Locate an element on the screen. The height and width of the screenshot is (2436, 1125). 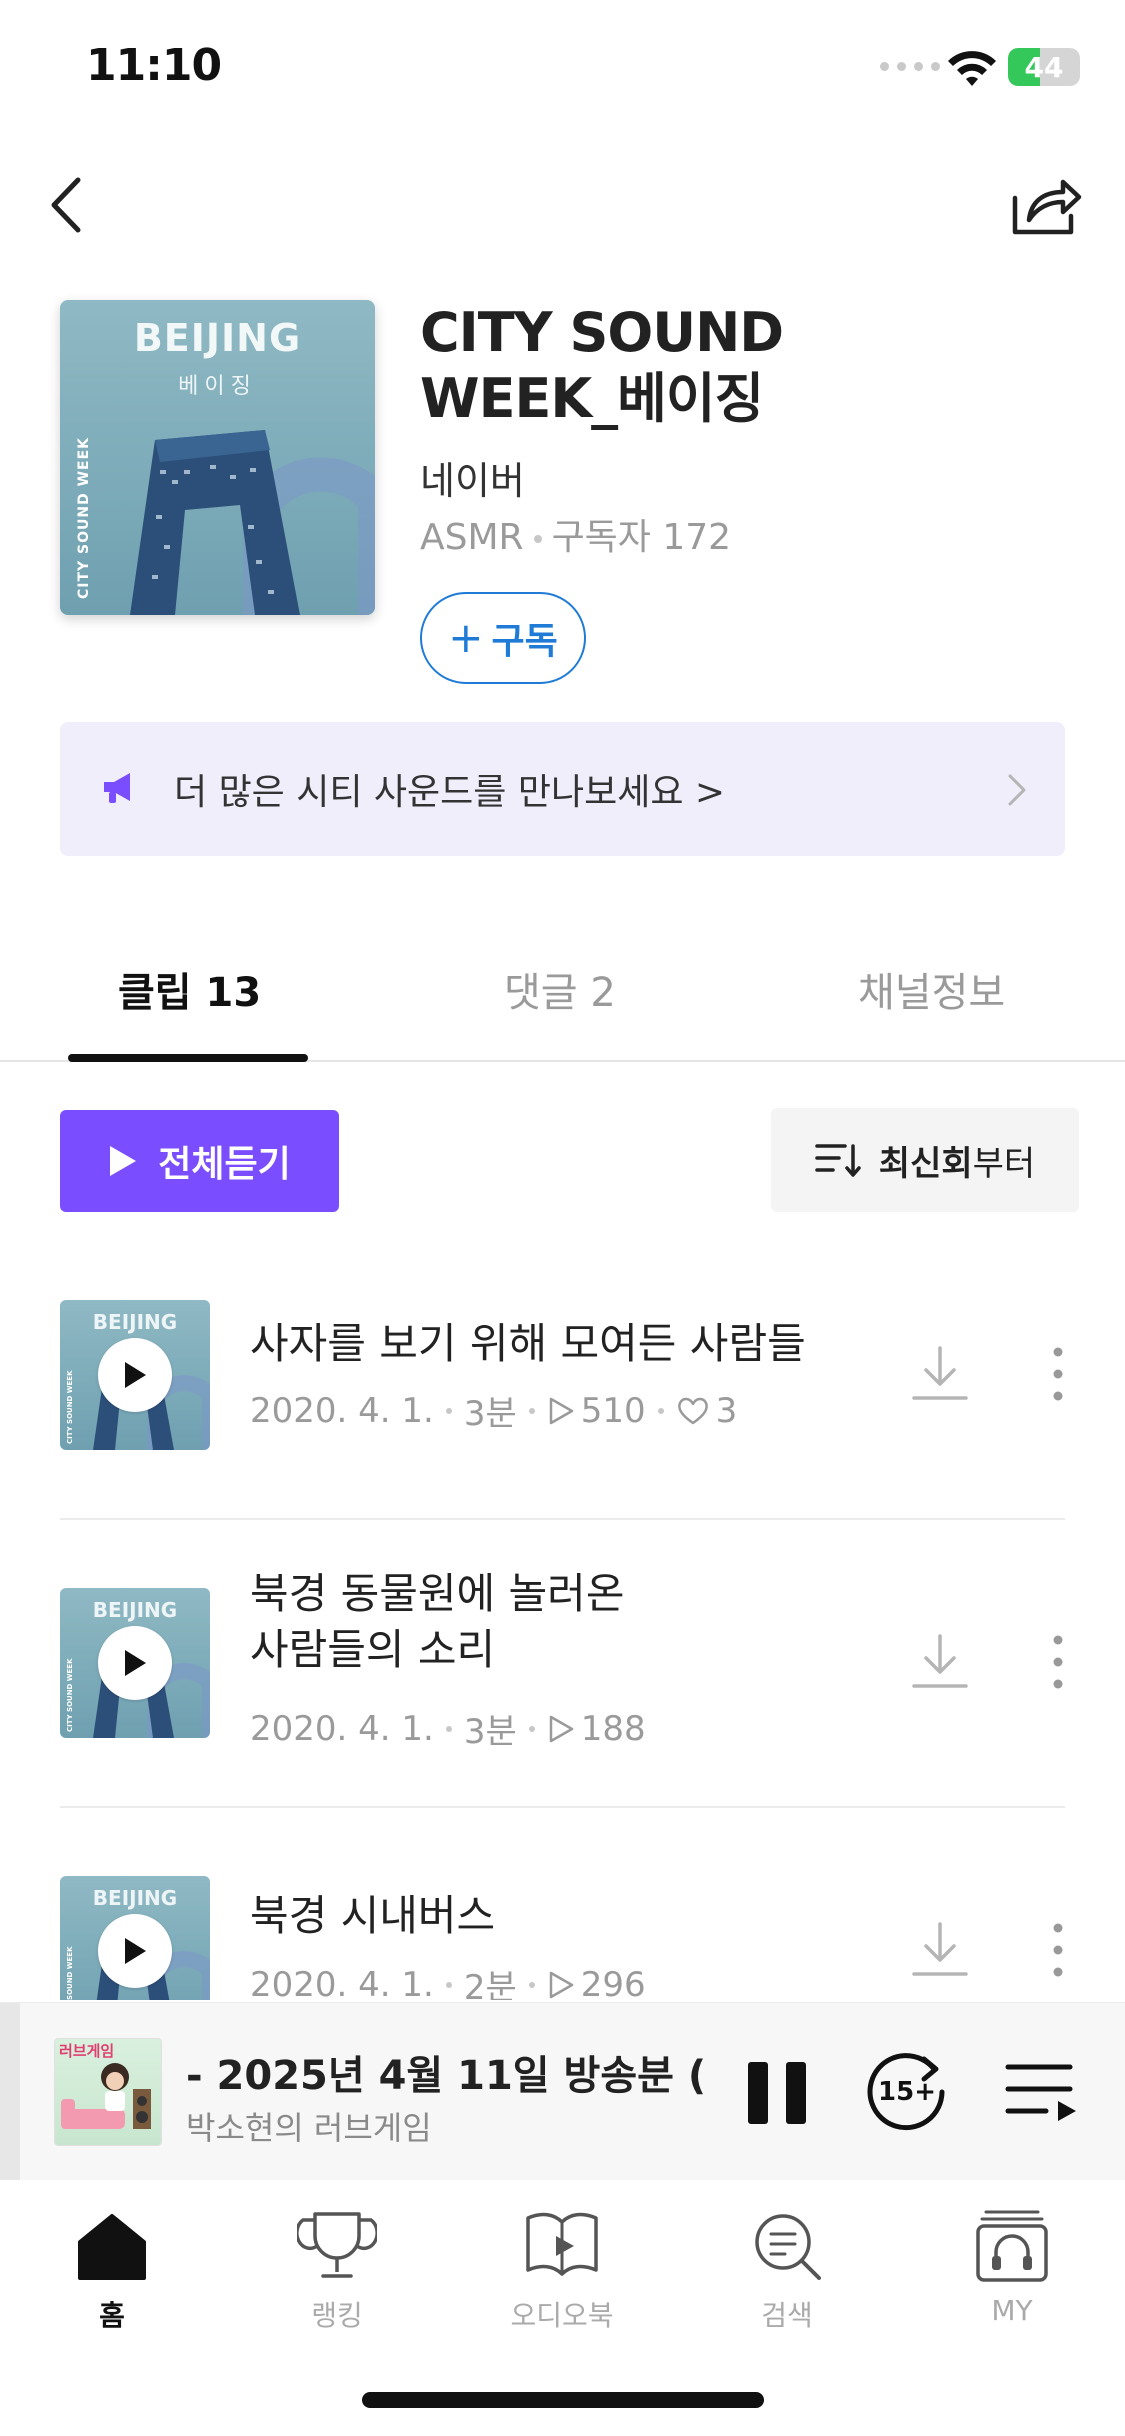
cellular-signal-icon is located at coordinates (910, 66).